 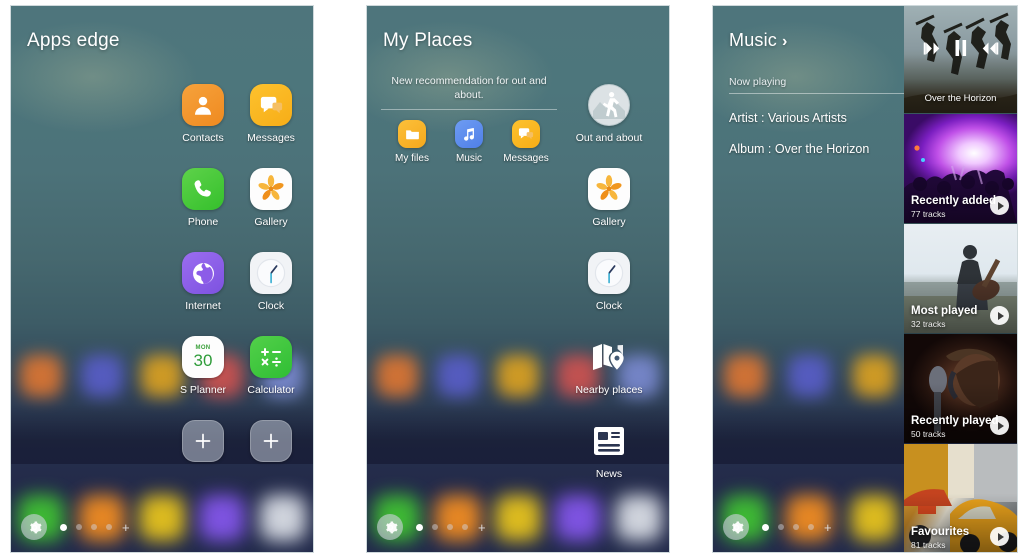 I want to click on thumbnail-subtitle: 50 tracks, so click(x=928, y=434).